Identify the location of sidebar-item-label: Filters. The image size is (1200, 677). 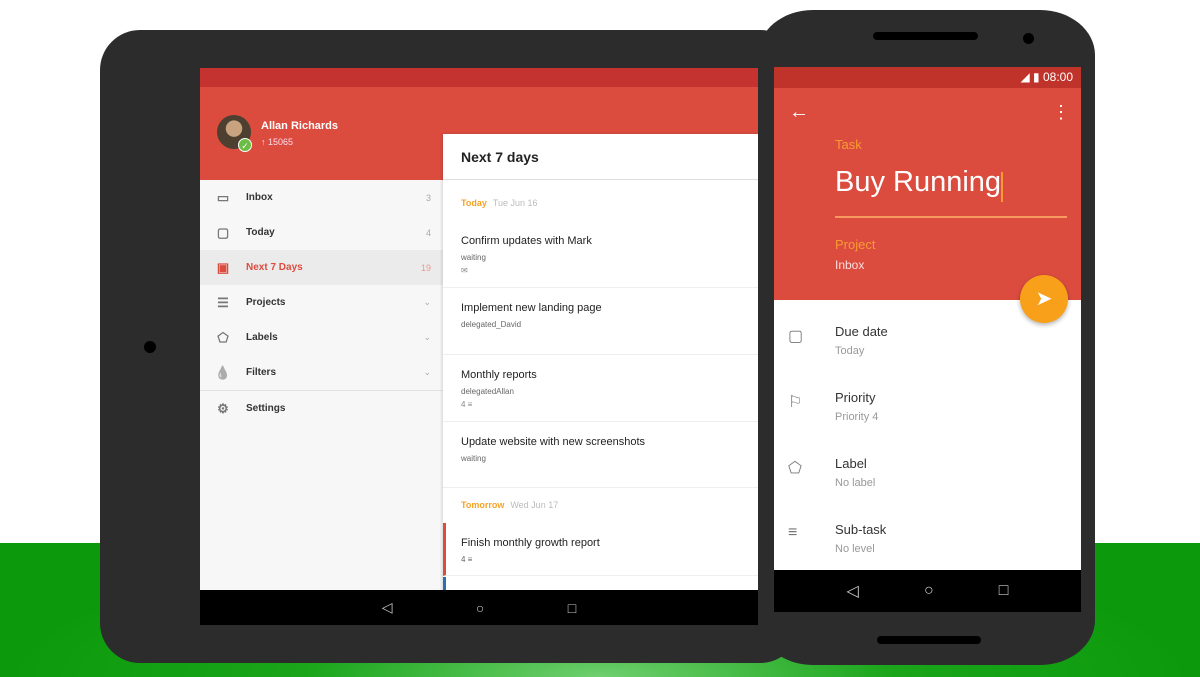
(261, 372).